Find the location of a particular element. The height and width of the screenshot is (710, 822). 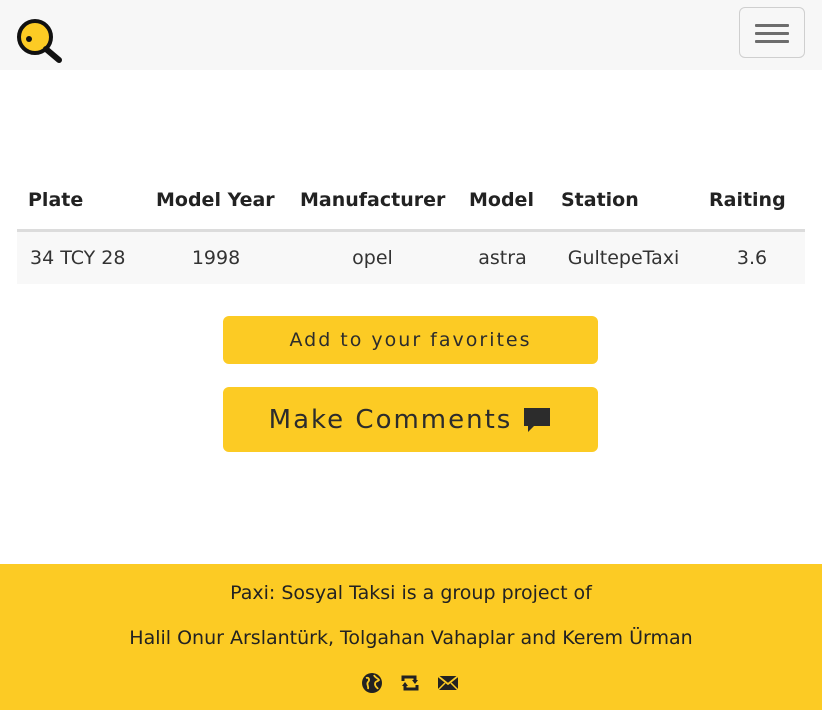

footer-project-line: Paxi: Sosyal Taksi is a group project of is located at coordinates (411, 593).